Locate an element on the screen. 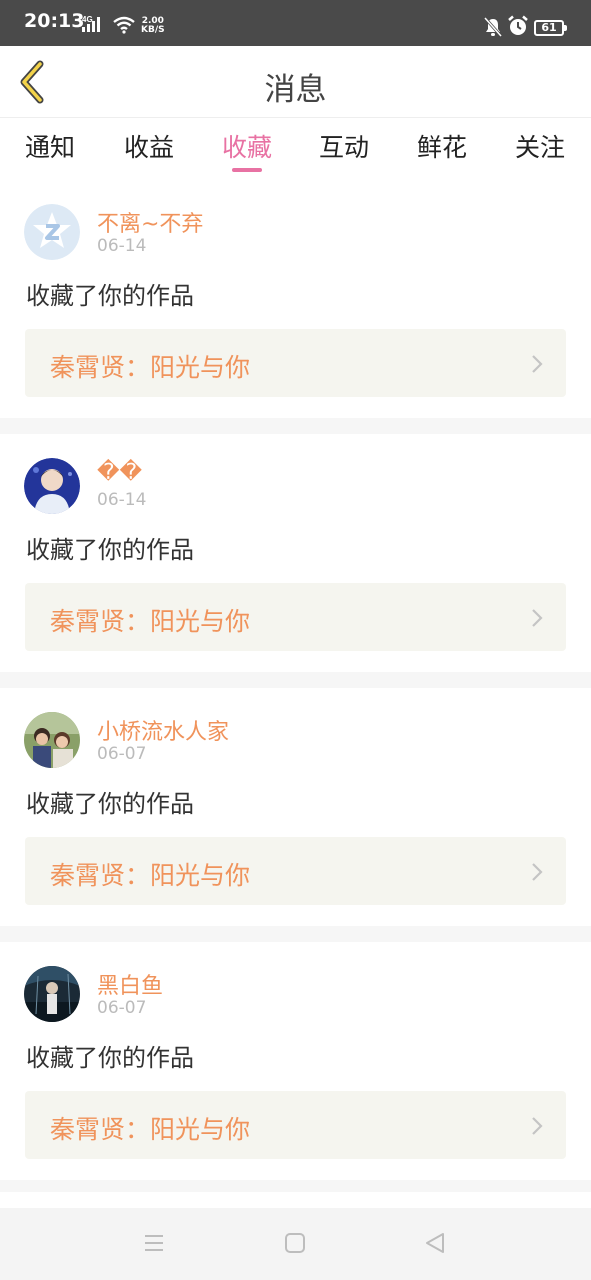  tab-following: 关注 is located at coordinates (540, 146).